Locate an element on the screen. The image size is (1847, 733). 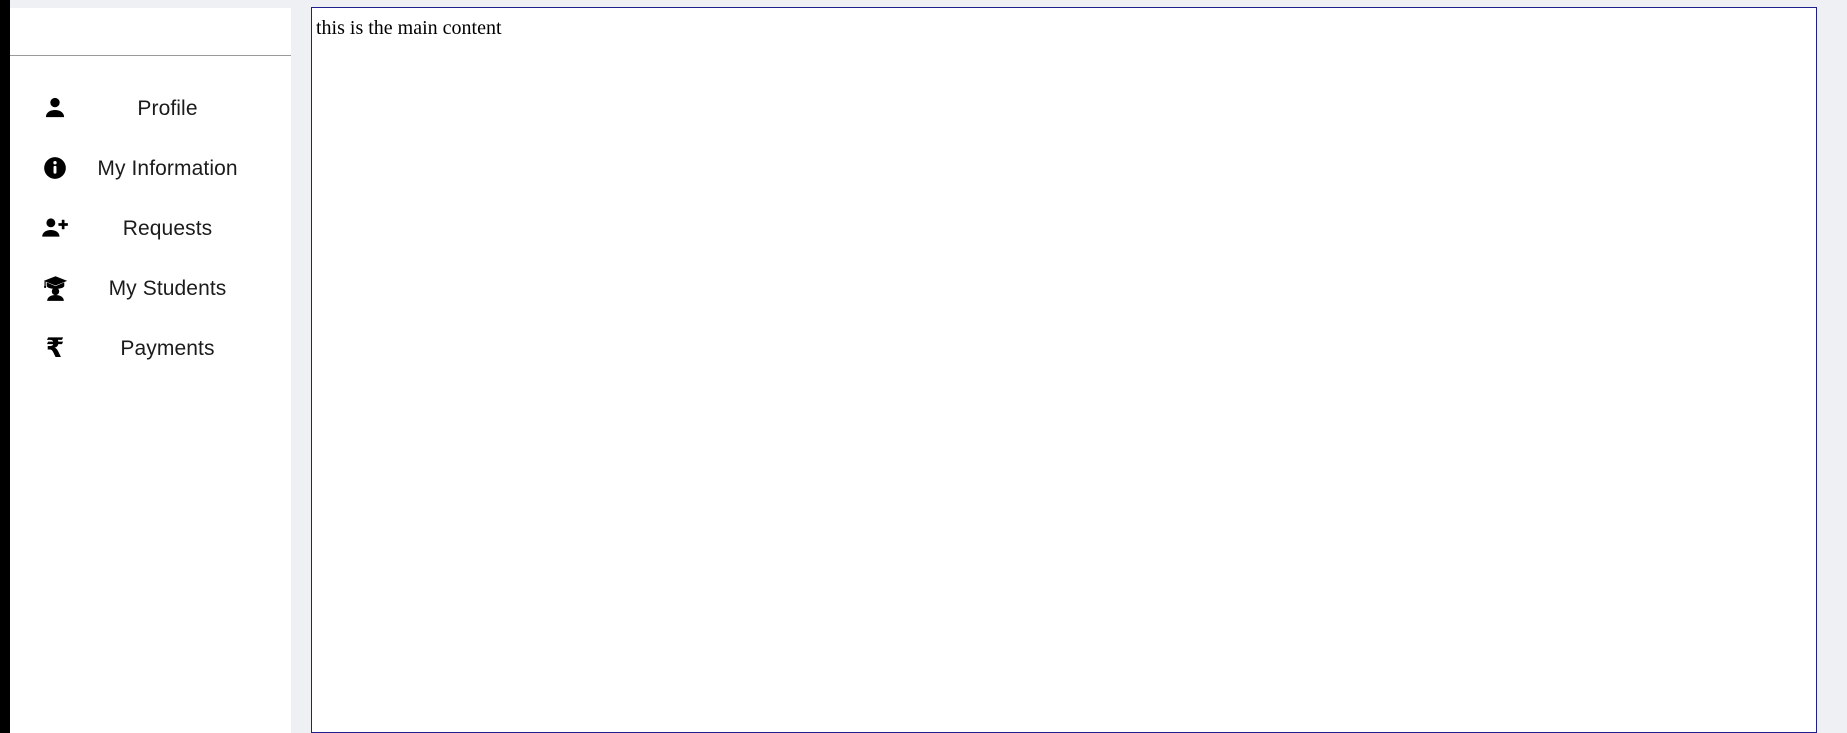
sidebar-item-payments: ₹ Payments is located at coordinates (150, 348).